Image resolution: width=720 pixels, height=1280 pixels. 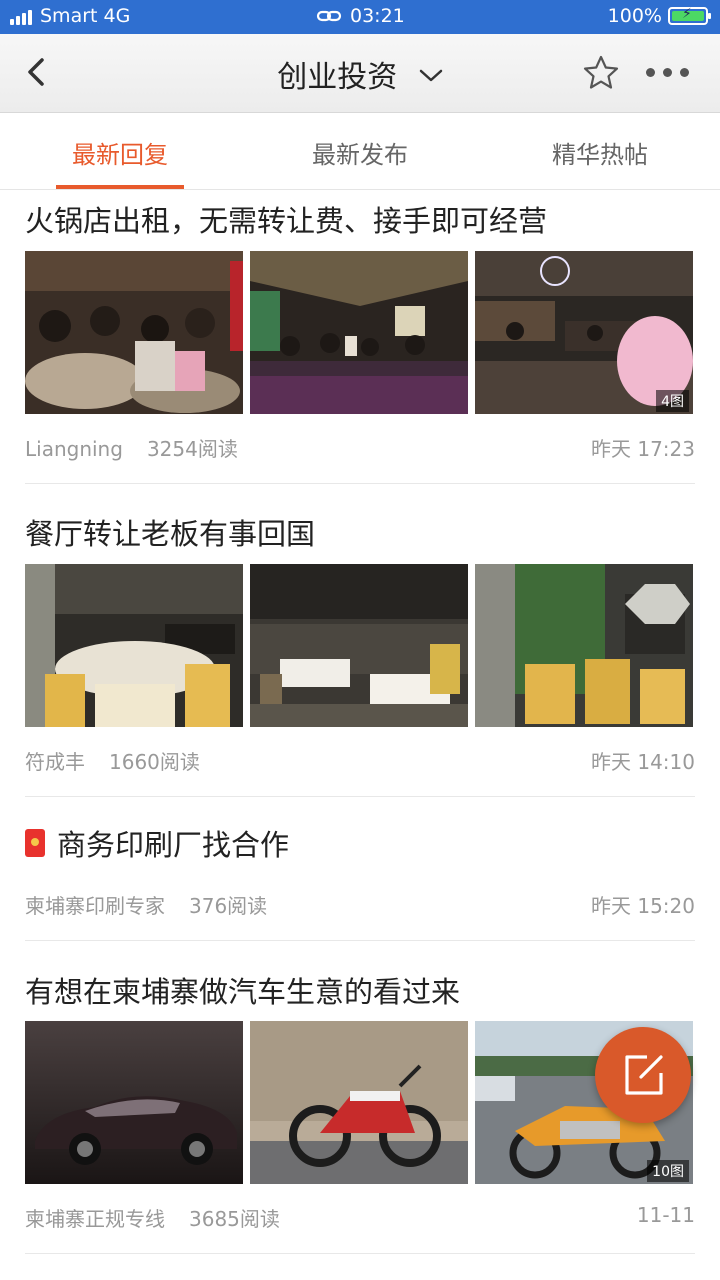 I want to click on tab-latest-post: 最新发布, so click(x=360, y=152).